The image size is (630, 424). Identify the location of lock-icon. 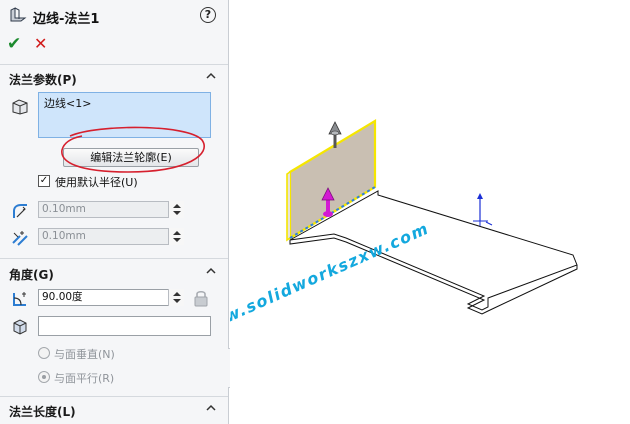
(201, 298).